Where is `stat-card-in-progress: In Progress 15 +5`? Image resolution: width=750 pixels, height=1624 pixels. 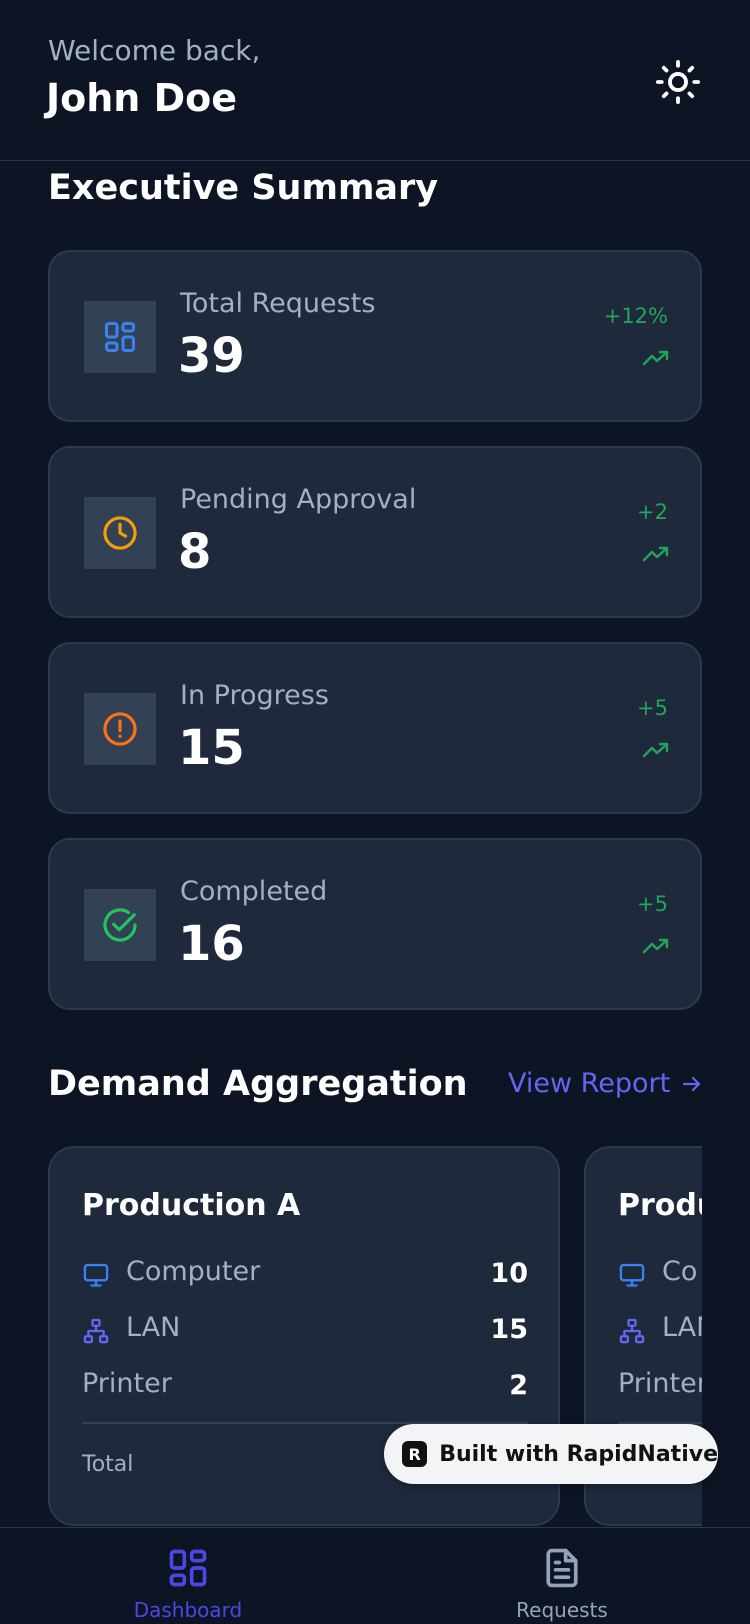 stat-card-in-progress: In Progress 15 +5 is located at coordinates (375, 728).